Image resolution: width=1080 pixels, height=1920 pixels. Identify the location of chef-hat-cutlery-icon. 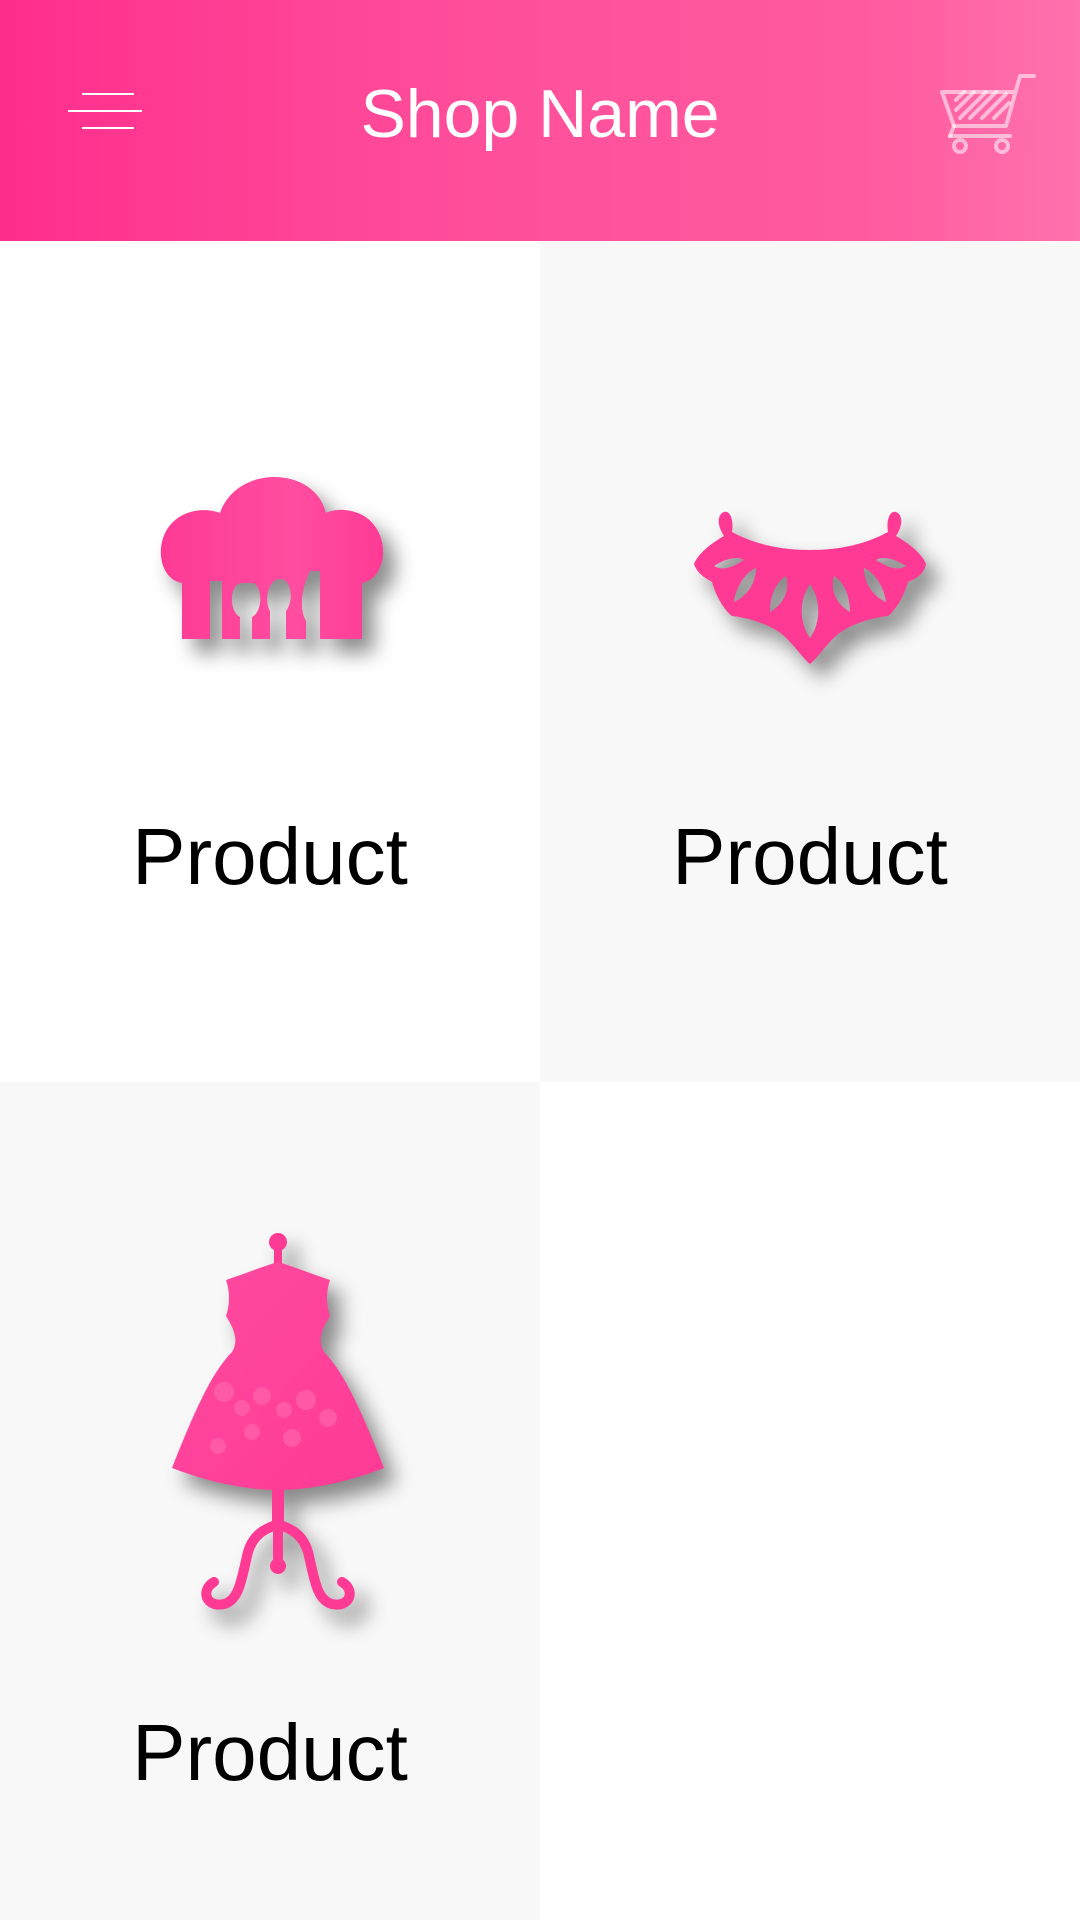
(272, 558).